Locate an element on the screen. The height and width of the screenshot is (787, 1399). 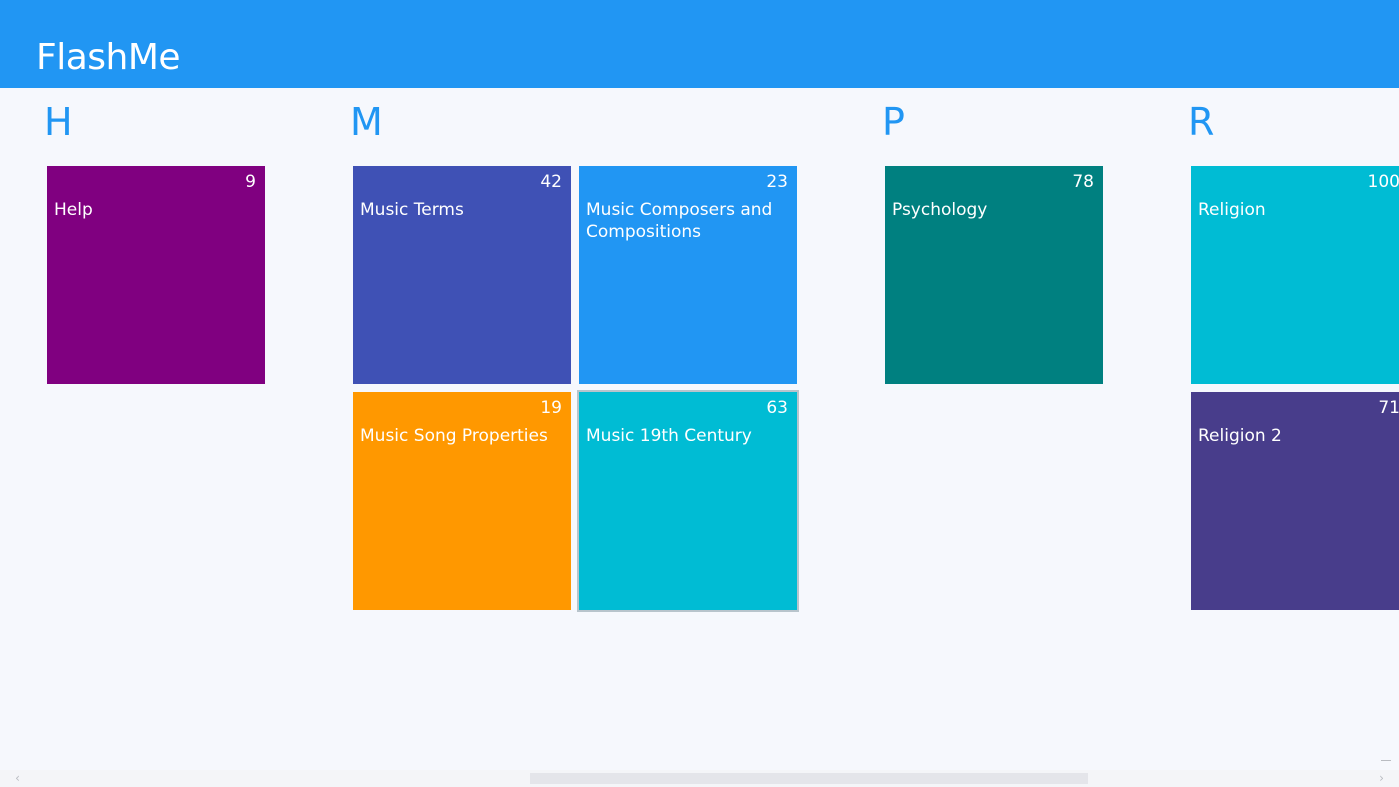
deck-tile-psychology: 78 Psychology is located at coordinates (994, 275).